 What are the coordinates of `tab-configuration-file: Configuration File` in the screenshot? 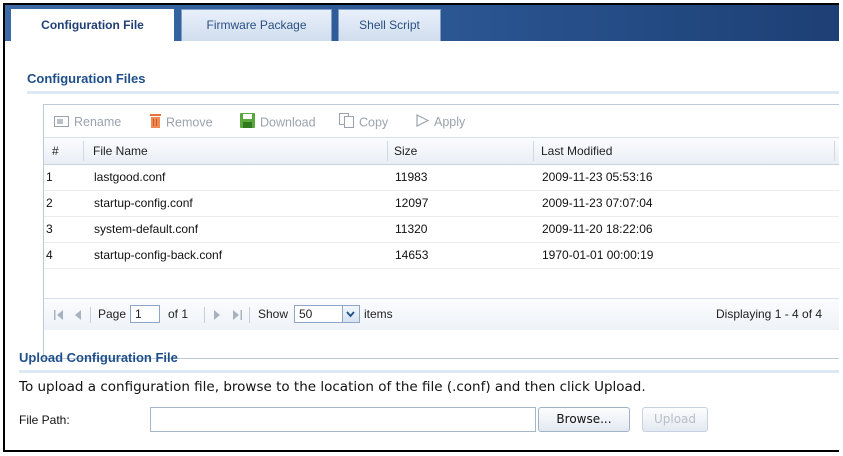 It's located at (92, 26).